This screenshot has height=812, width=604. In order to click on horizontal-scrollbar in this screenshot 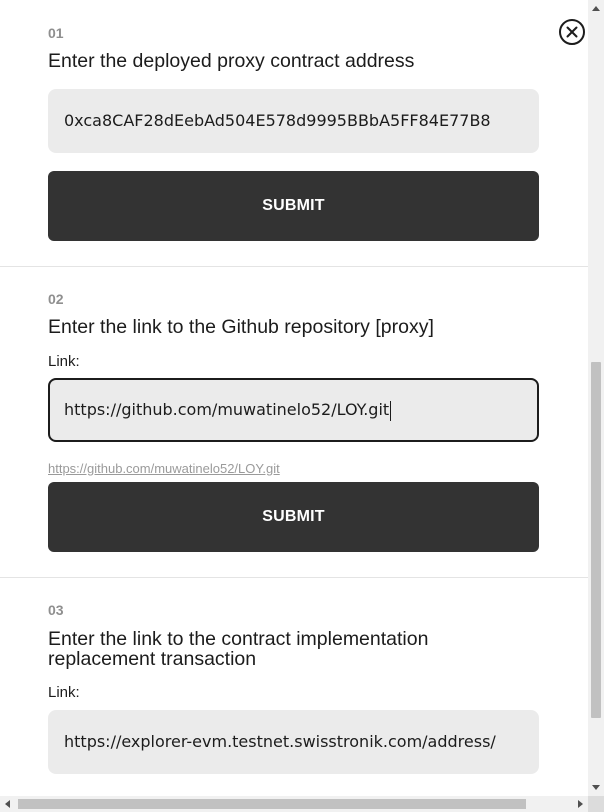, I will do `click(294, 804)`.